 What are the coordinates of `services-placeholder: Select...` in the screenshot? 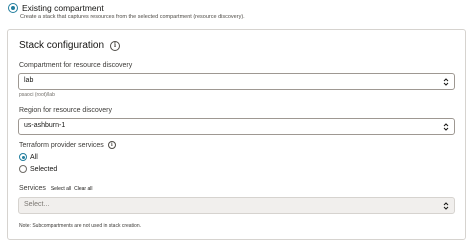 It's located at (37, 204).